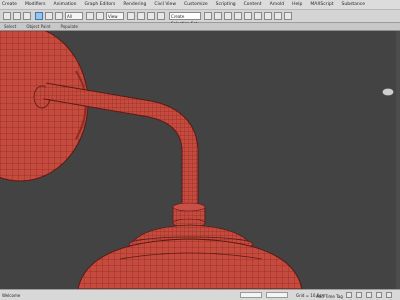 The height and width of the screenshot is (300, 400). I want to click on ribbon-tab-populate: Populate, so click(69, 26).